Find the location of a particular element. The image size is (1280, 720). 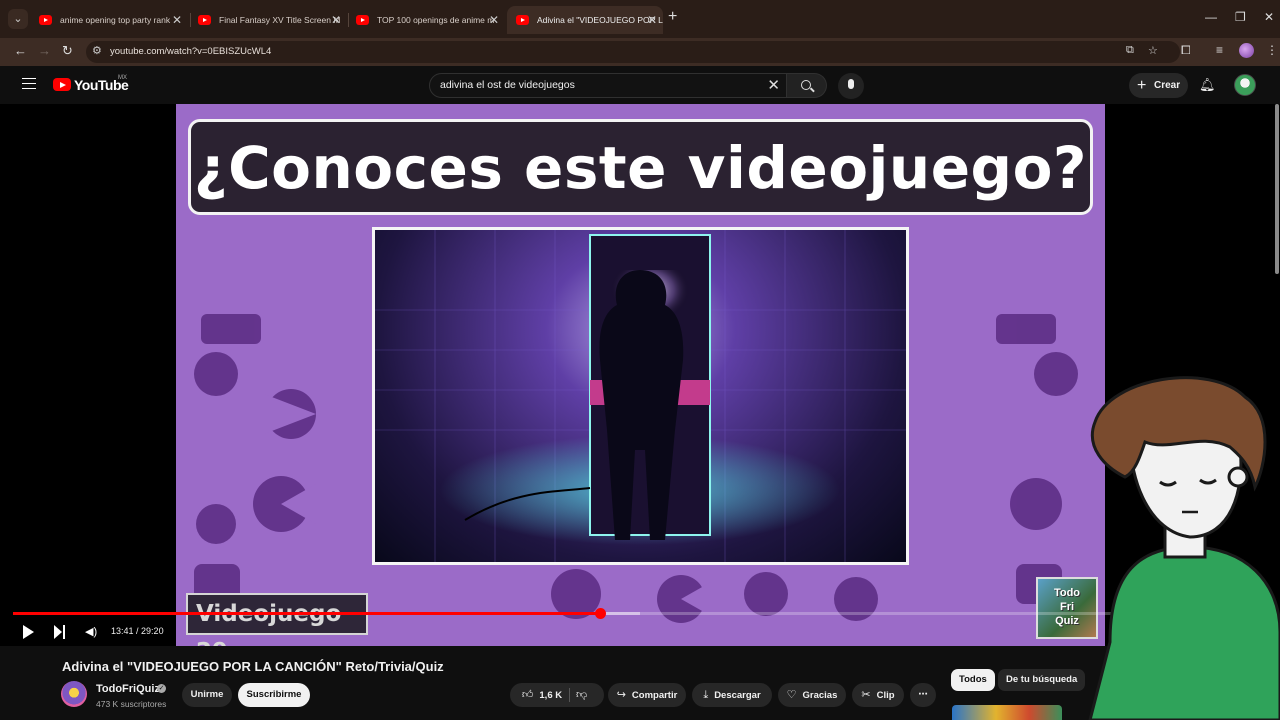

minimize-icon: — is located at coordinates (1211, 17).